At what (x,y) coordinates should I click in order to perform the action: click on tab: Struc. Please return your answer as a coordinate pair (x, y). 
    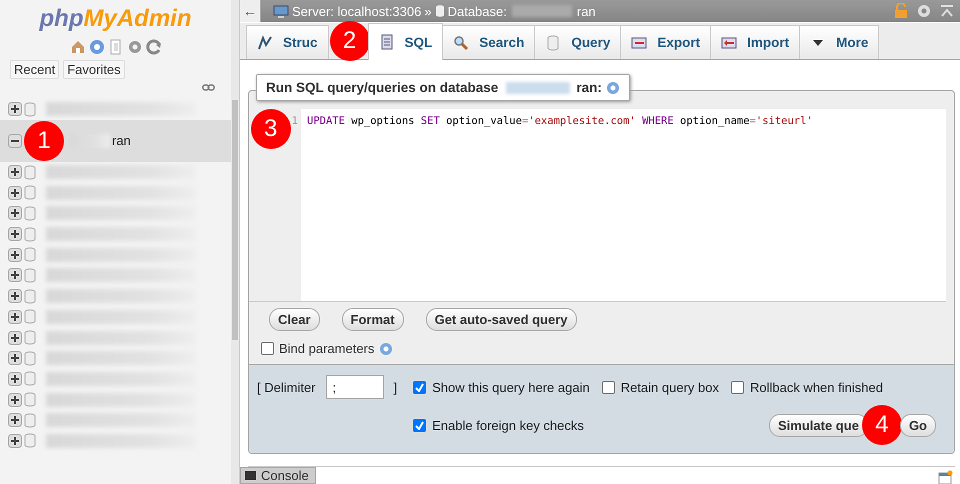
    Looking at the image, I should click on (287, 42).